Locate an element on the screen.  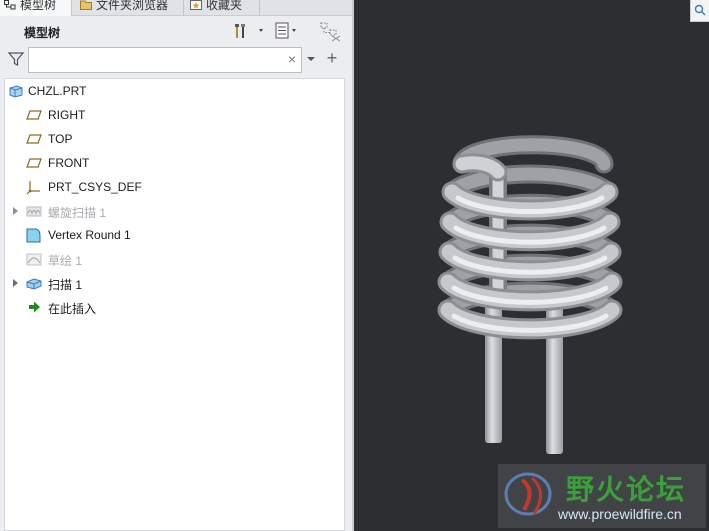
search-icon is located at coordinates (700, 10).